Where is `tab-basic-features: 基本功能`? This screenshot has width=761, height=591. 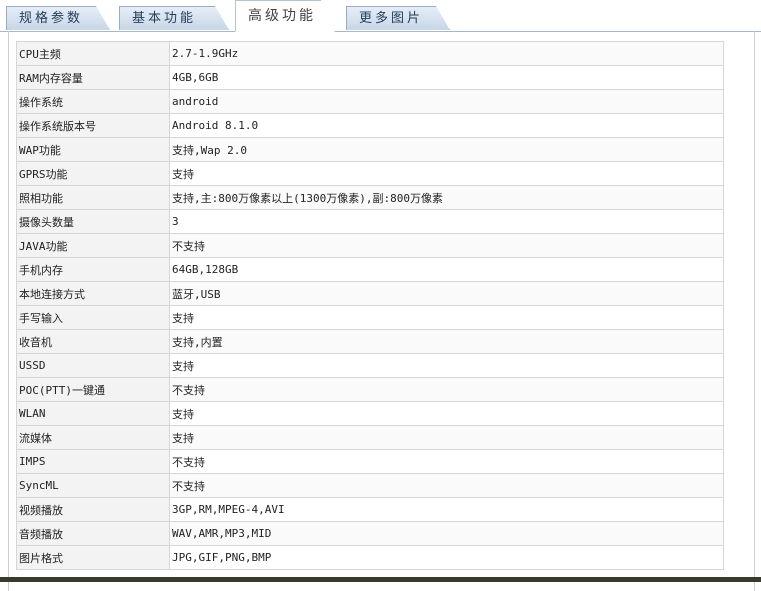 tab-basic-features: 基本功能 is located at coordinates (174, 18).